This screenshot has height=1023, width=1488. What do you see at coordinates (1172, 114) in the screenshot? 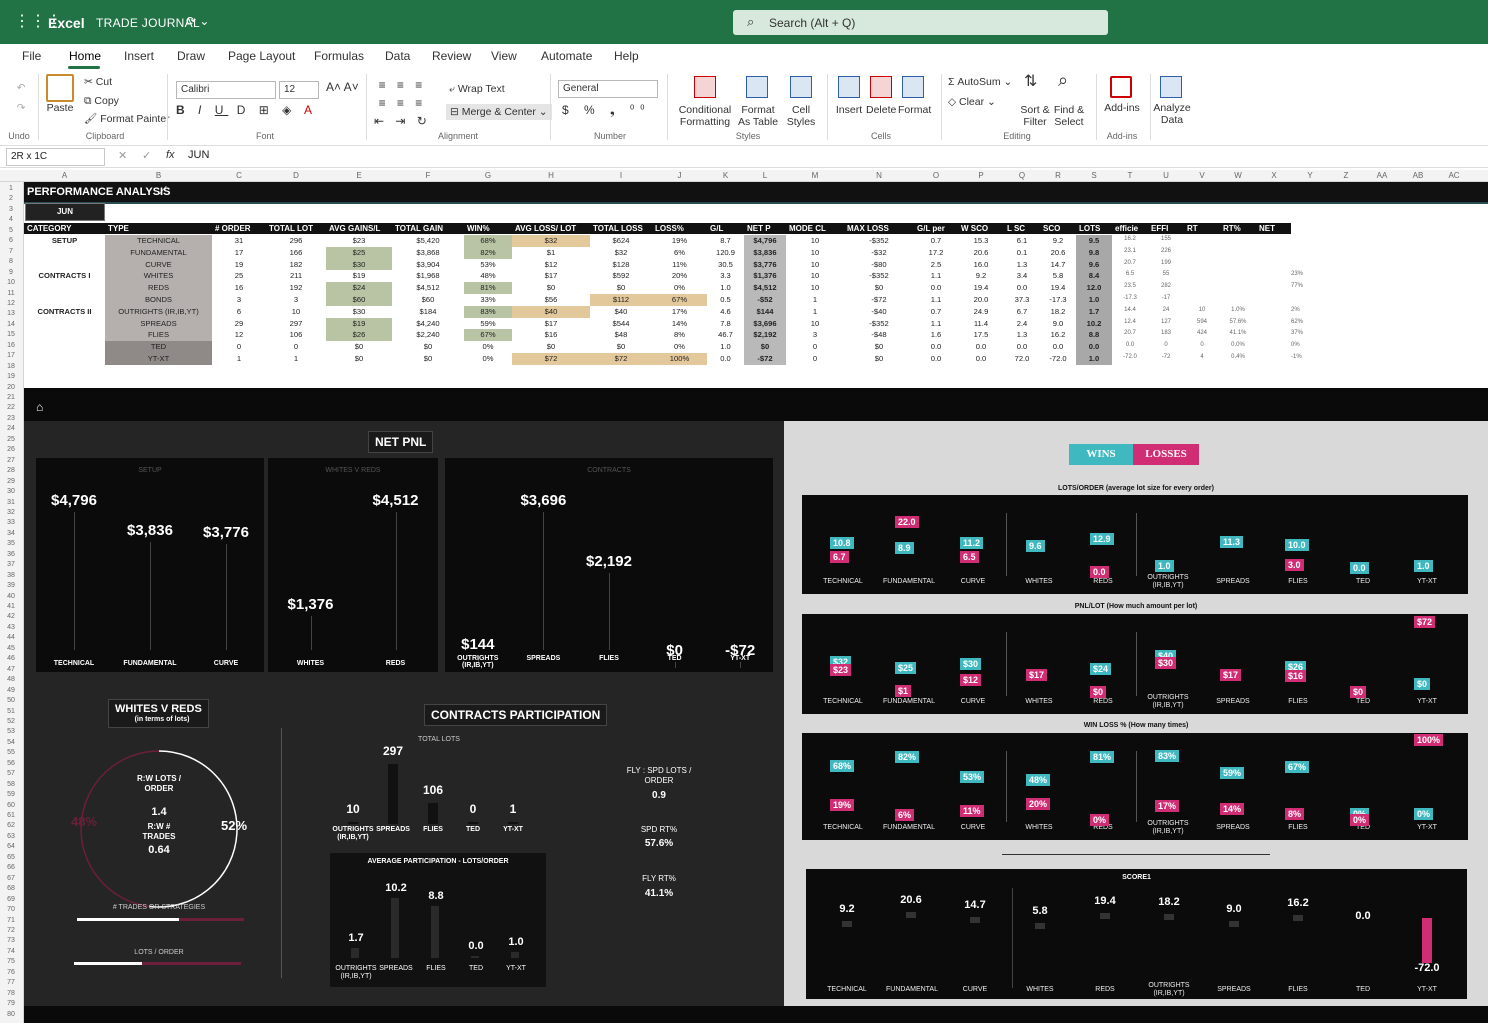
I see `analyze-data-button: Analyze Data` at bounding box center [1172, 114].